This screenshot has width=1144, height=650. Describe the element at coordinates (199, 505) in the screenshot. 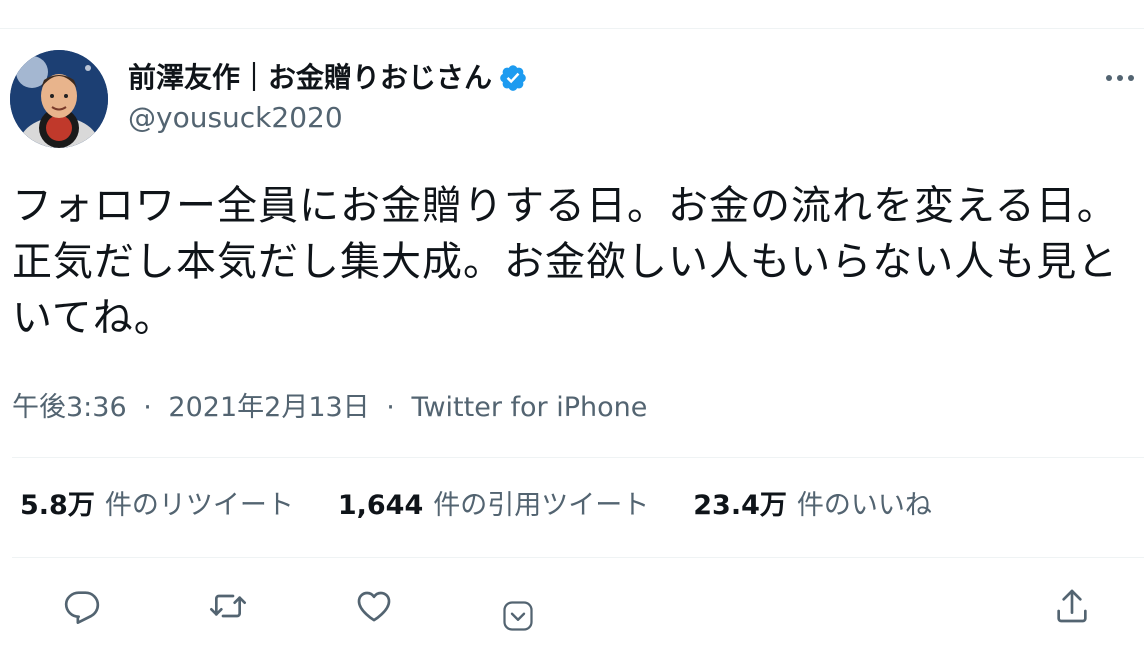

I see `retweet-count-label: 件のリツイート` at that location.